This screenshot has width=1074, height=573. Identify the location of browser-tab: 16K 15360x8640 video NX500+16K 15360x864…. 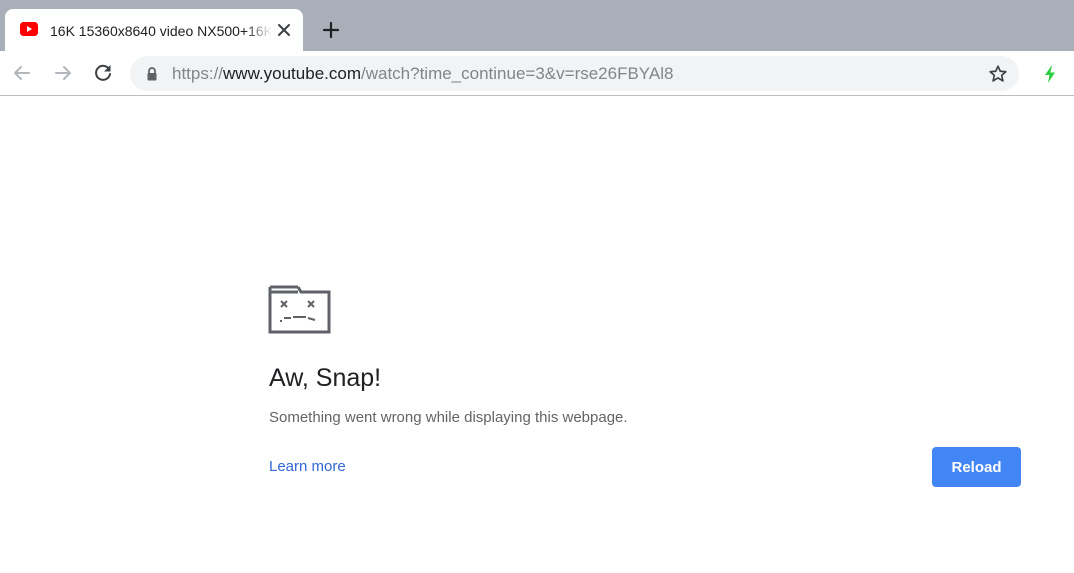
(154, 30).